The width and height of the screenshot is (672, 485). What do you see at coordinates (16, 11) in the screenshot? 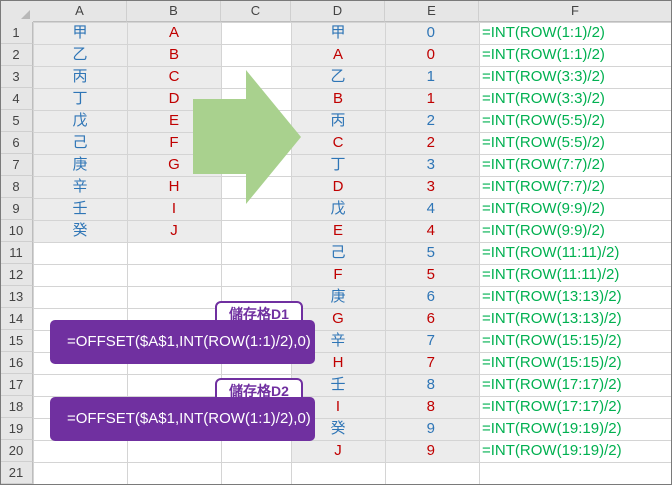
I see `select-all-button` at bounding box center [16, 11].